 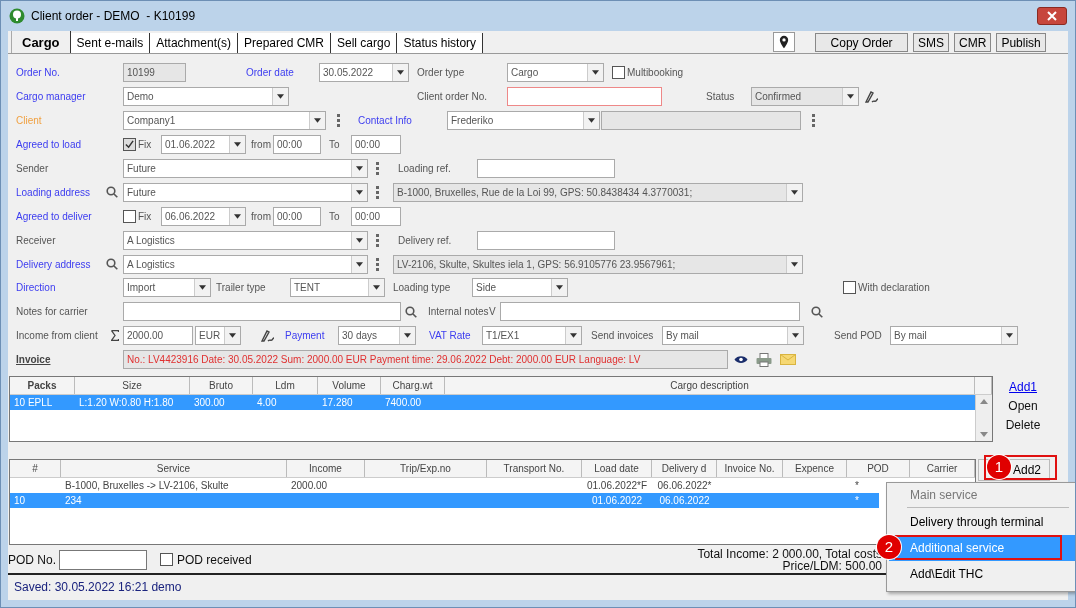 What do you see at coordinates (973, 42) in the screenshot?
I see `toolbar-button: CMR` at bounding box center [973, 42].